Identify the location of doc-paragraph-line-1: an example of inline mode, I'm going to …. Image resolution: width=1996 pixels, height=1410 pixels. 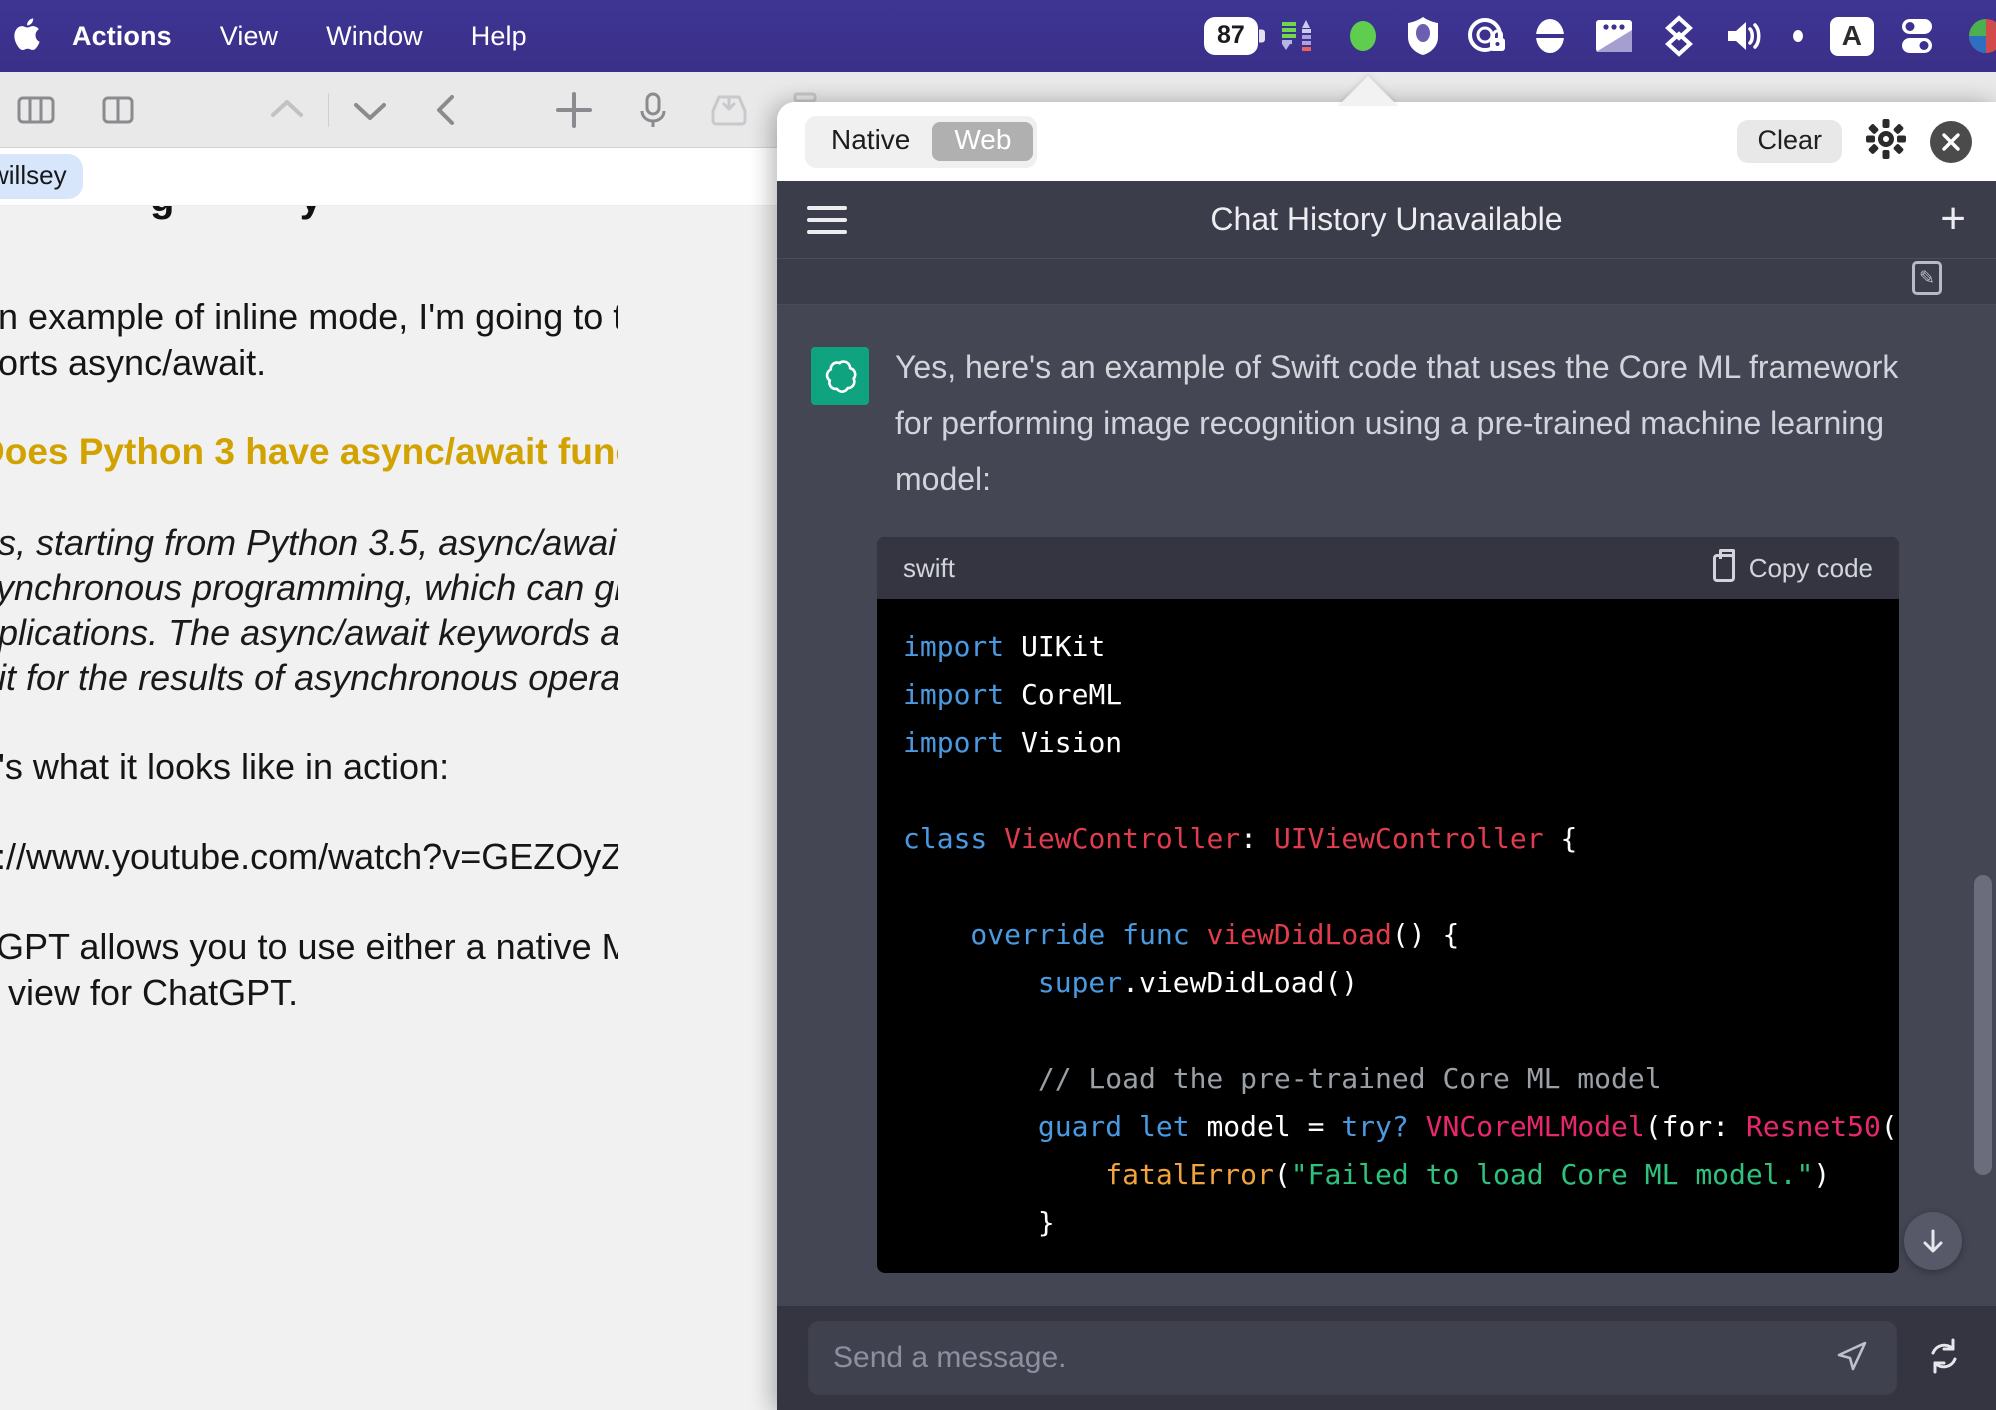
(309, 316).